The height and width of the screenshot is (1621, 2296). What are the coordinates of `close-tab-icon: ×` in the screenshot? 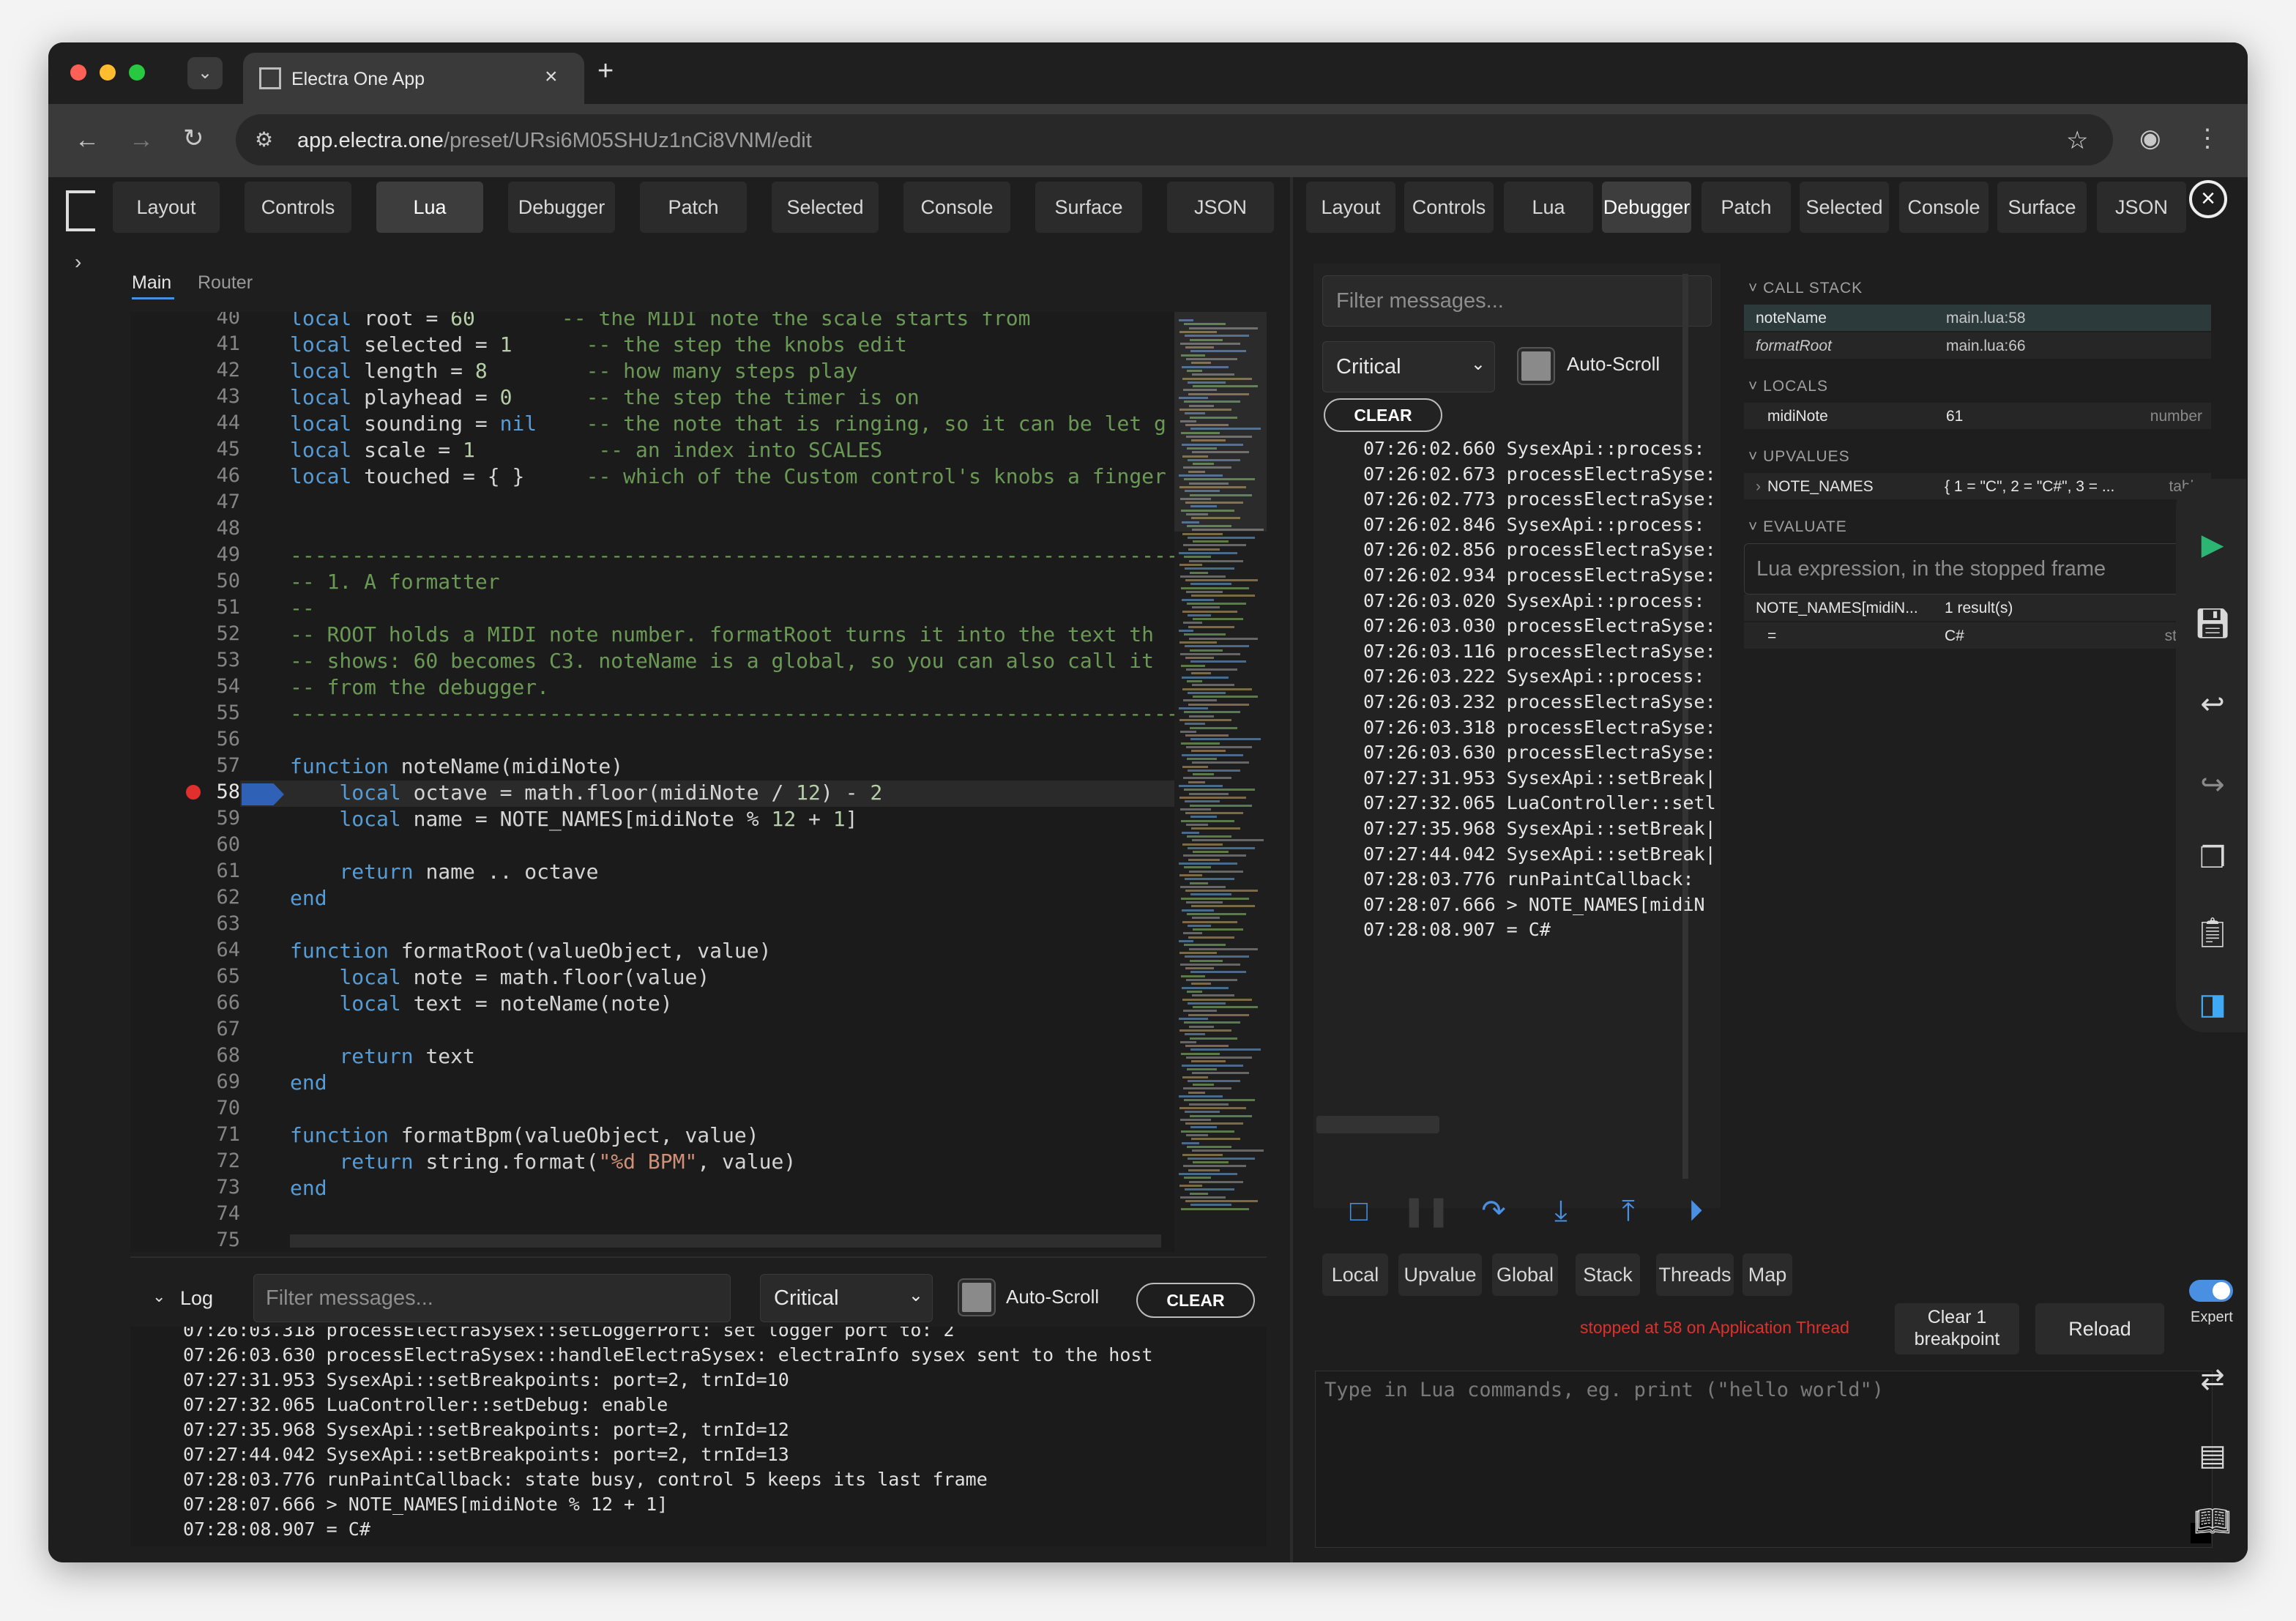 It's located at (551, 76).